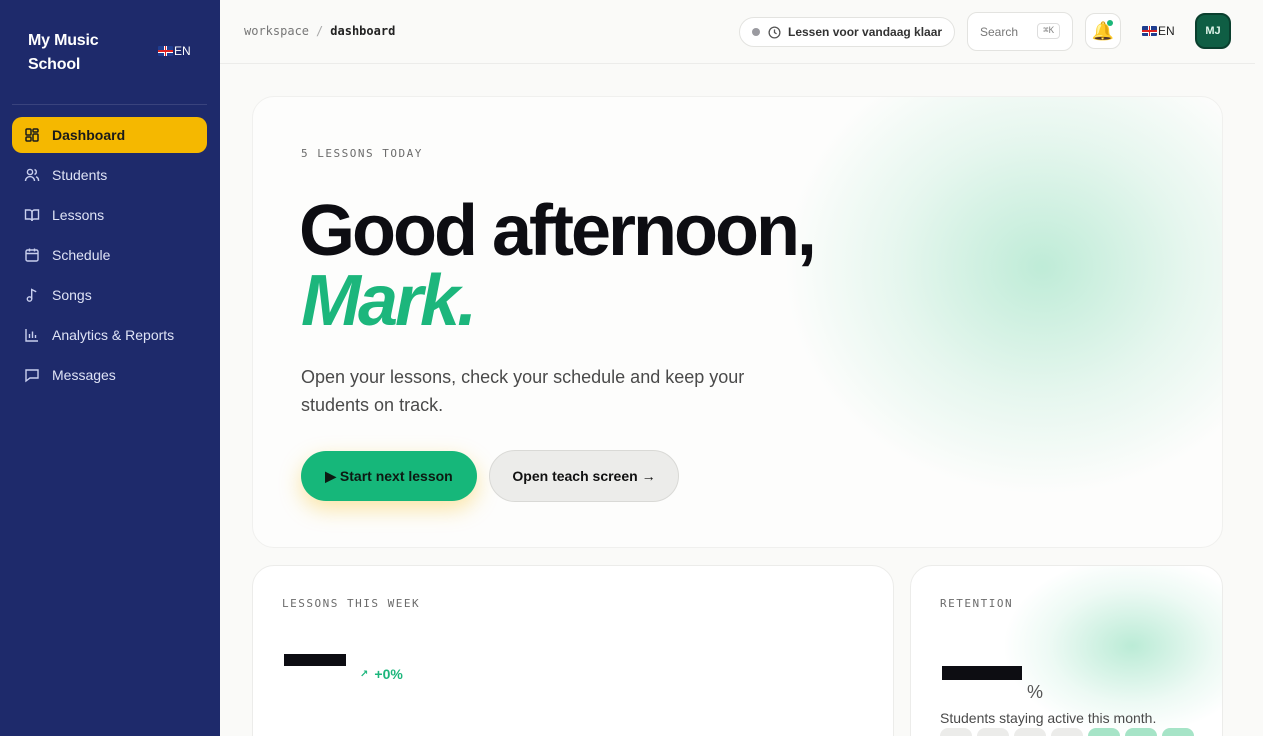 The image size is (1263, 736). What do you see at coordinates (1035, 692) in the screenshot?
I see `retention-unit: %` at bounding box center [1035, 692].